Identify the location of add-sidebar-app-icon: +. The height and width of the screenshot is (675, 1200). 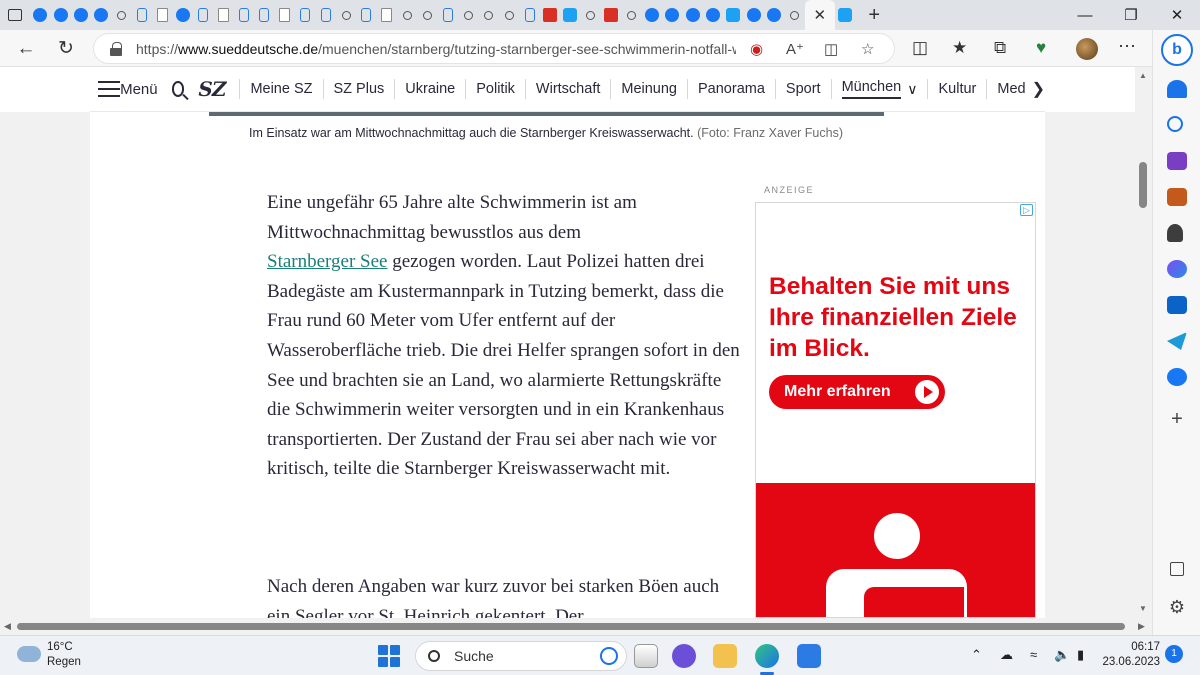
(1177, 419).